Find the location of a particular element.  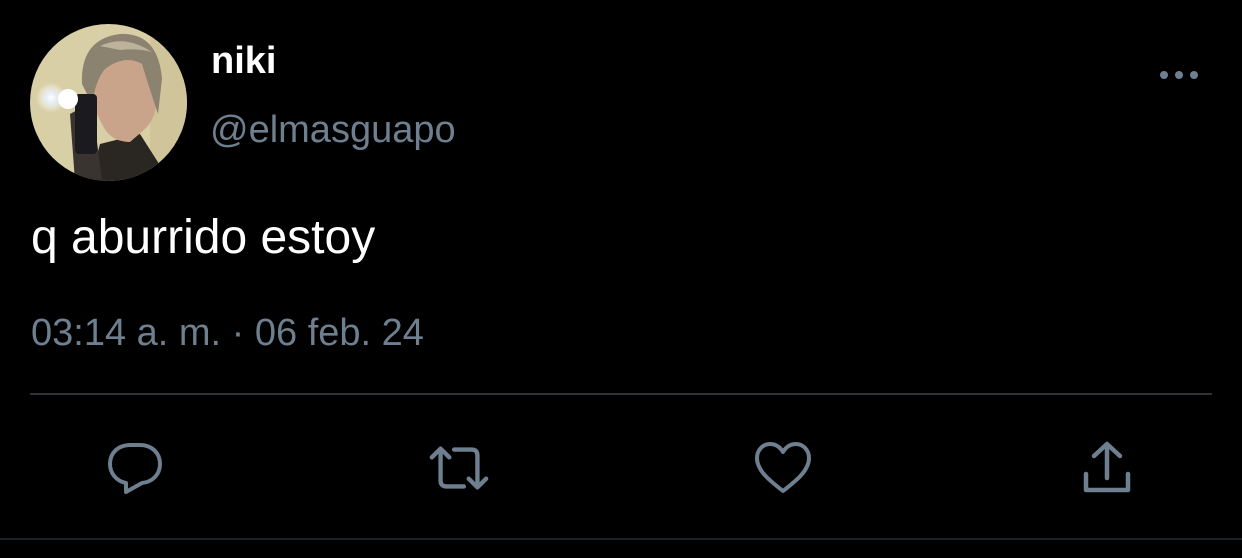

reply-button is located at coordinates (135, 468).